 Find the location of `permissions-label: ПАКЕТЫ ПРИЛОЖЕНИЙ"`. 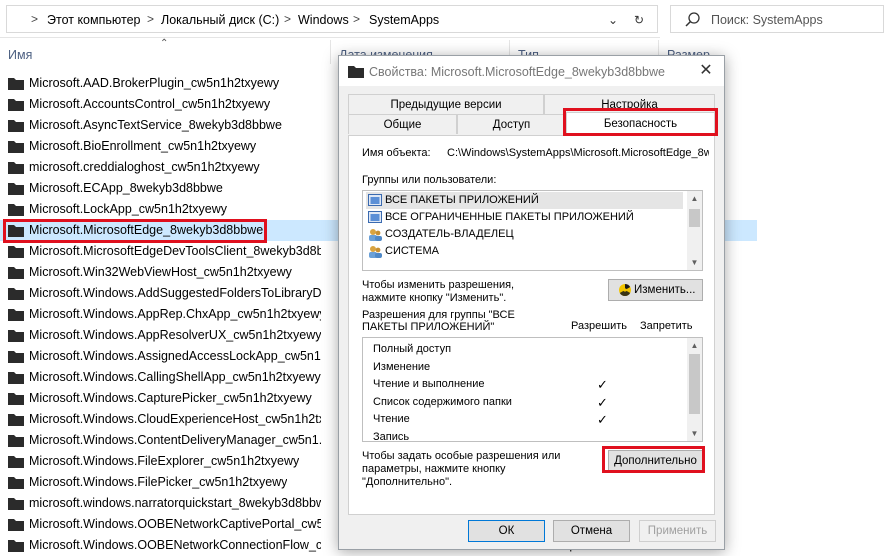

permissions-label: ПАКЕТЫ ПРИЛОЖЕНИЙ" is located at coordinates (428, 327).